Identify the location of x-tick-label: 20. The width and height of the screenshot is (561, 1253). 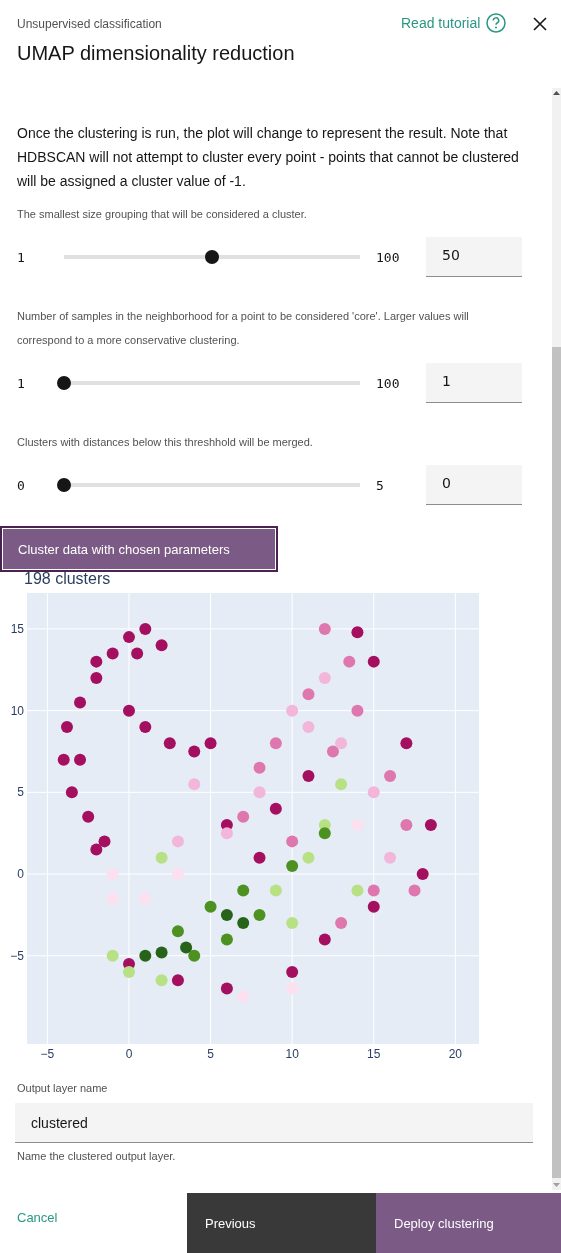
(455, 1054).